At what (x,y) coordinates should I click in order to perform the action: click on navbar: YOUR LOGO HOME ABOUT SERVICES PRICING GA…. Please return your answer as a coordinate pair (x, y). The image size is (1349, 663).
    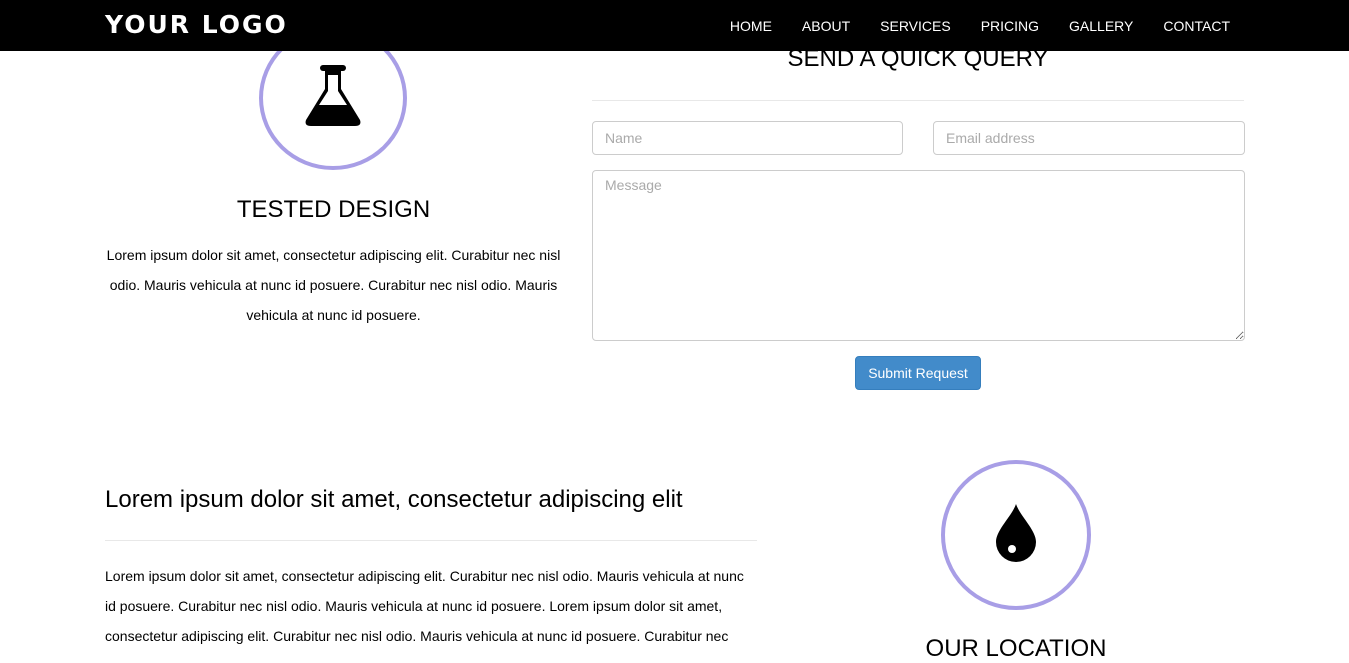
    Looking at the image, I should click on (674, 25).